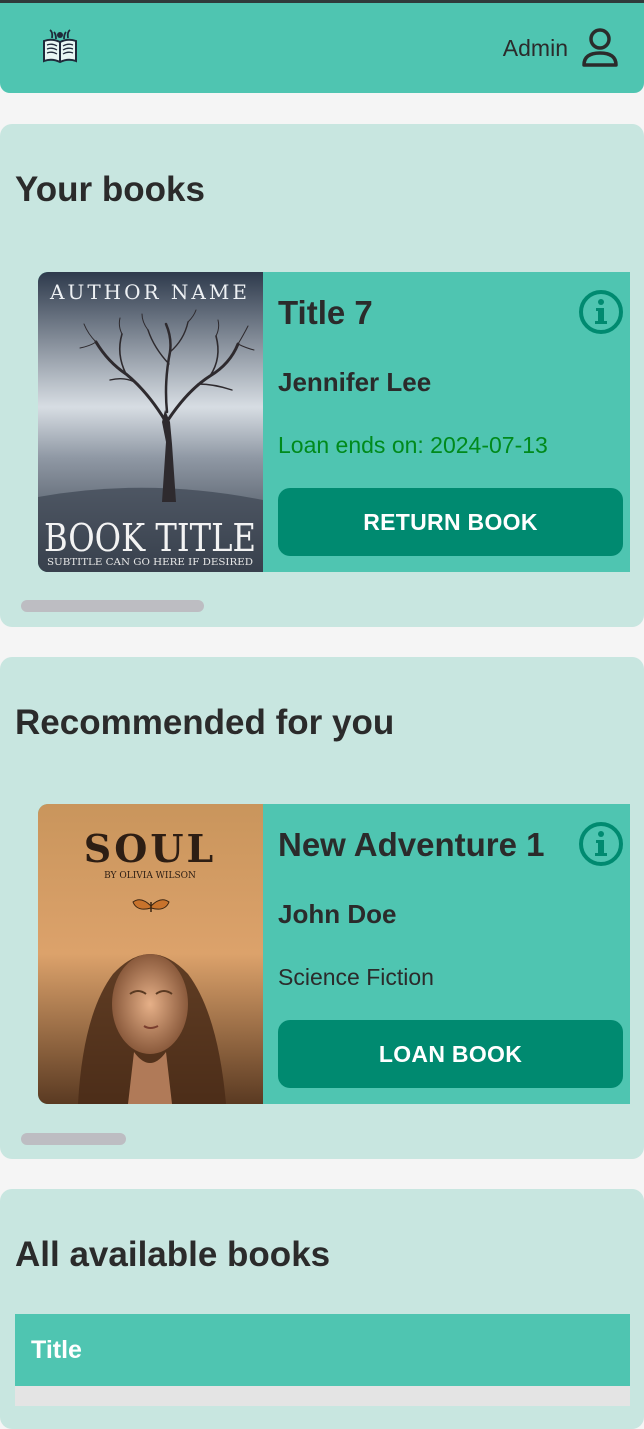  What do you see at coordinates (337, 914) in the screenshot?
I see `book-author: John Doe` at bounding box center [337, 914].